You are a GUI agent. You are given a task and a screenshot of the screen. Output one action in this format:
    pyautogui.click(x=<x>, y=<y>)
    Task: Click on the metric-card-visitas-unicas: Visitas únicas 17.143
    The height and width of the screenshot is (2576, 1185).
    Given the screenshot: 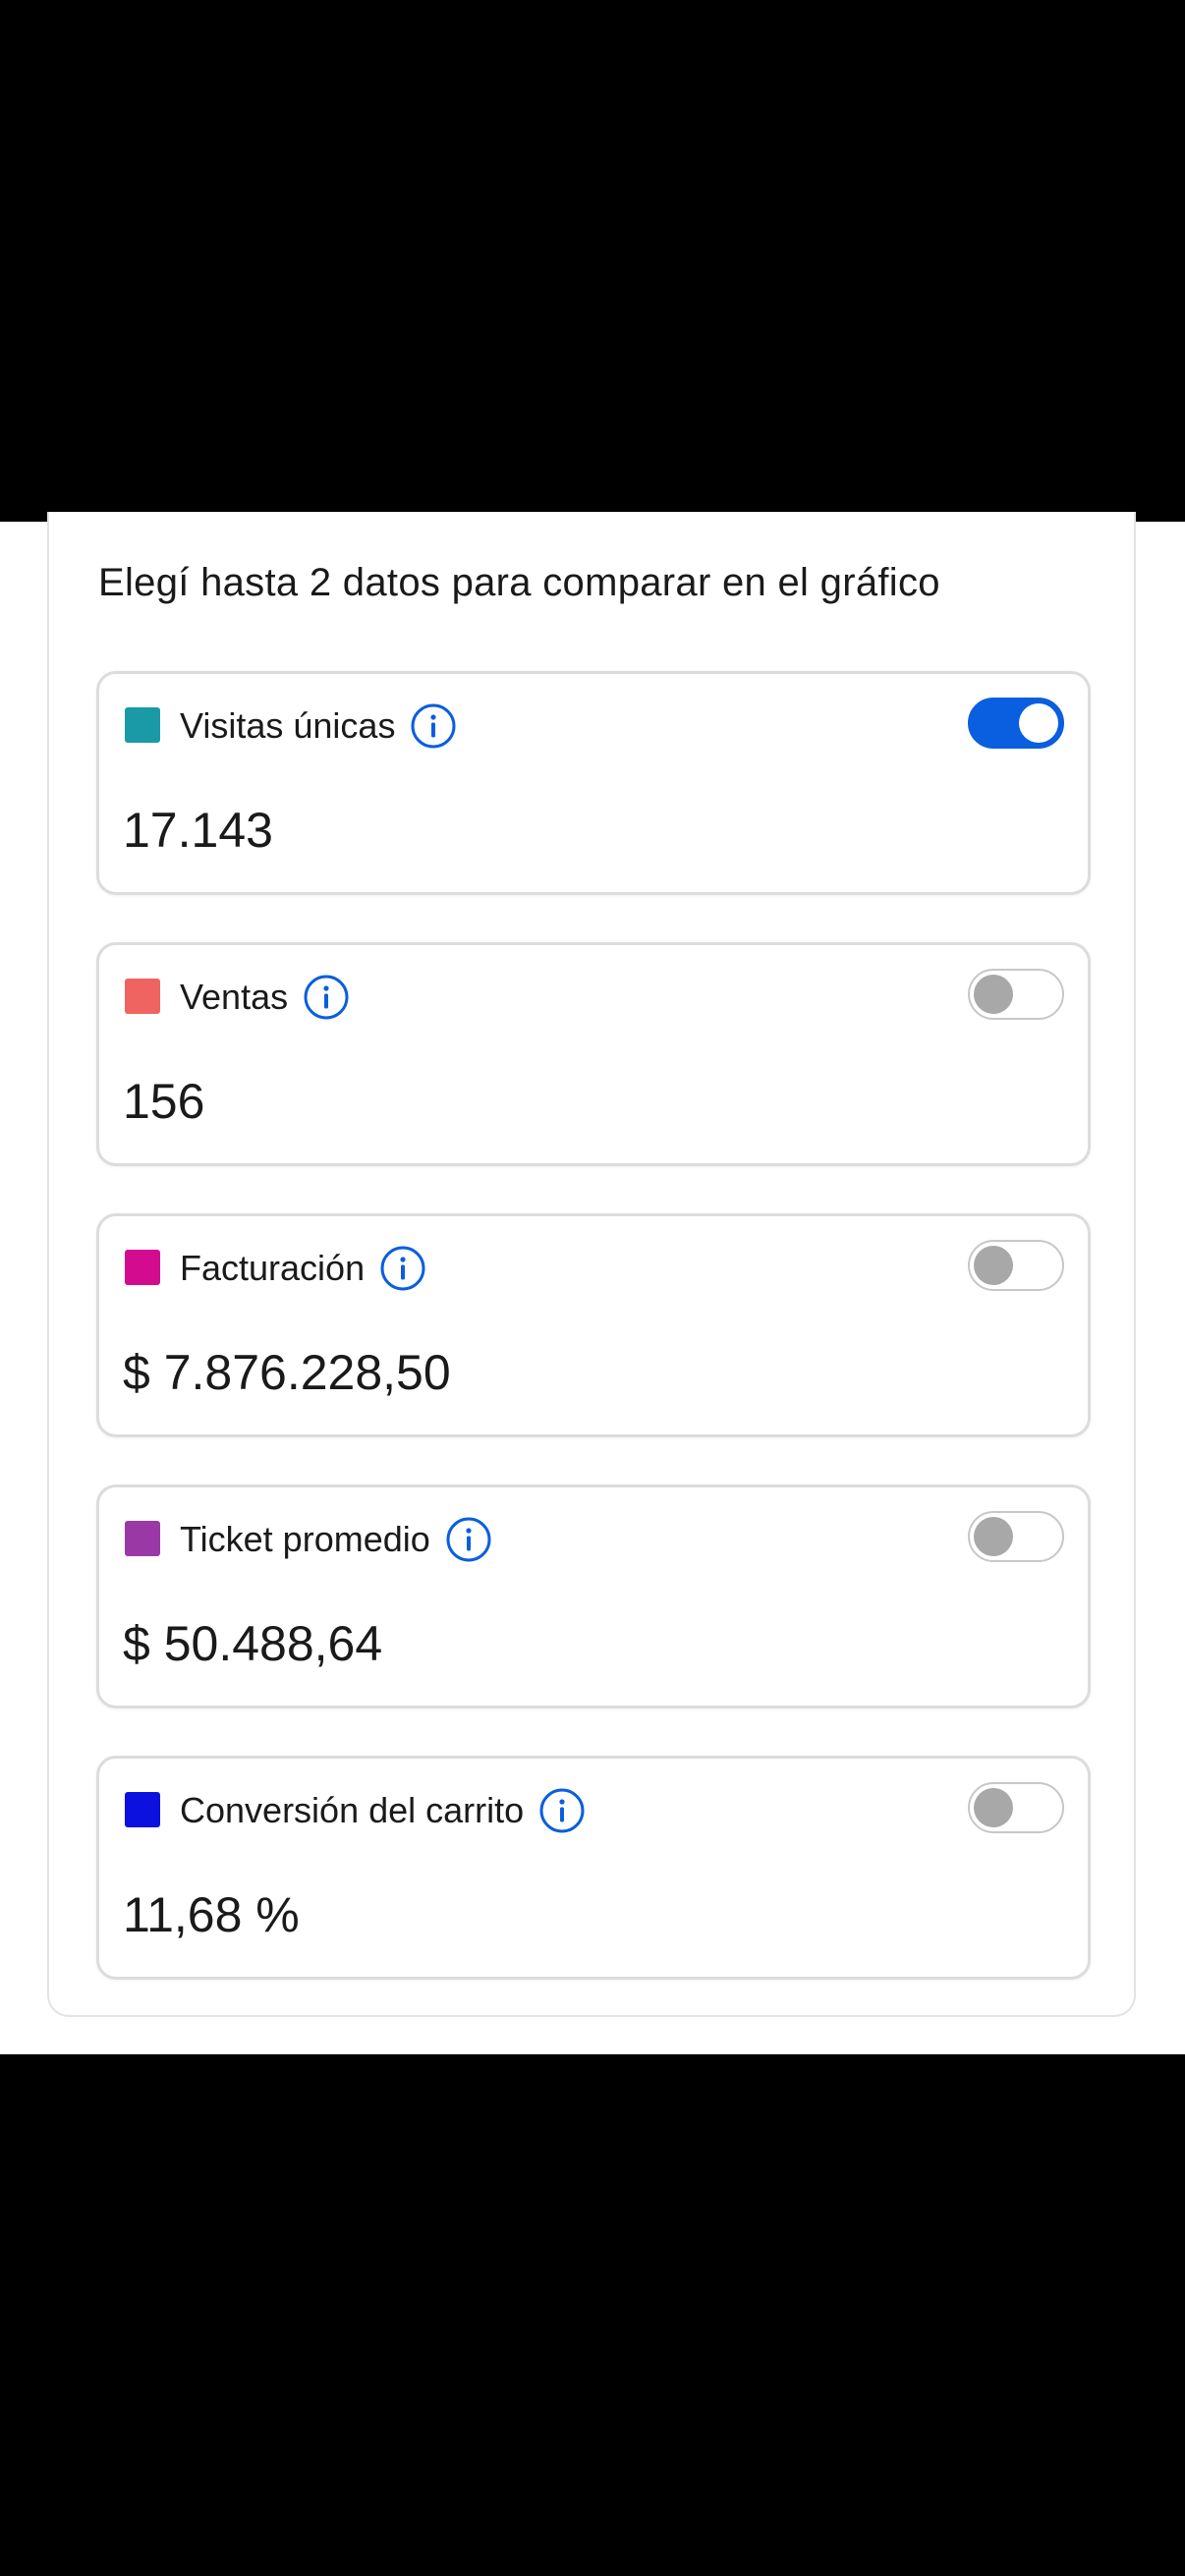 What is the action you would take?
    pyautogui.click(x=594, y=783)
    